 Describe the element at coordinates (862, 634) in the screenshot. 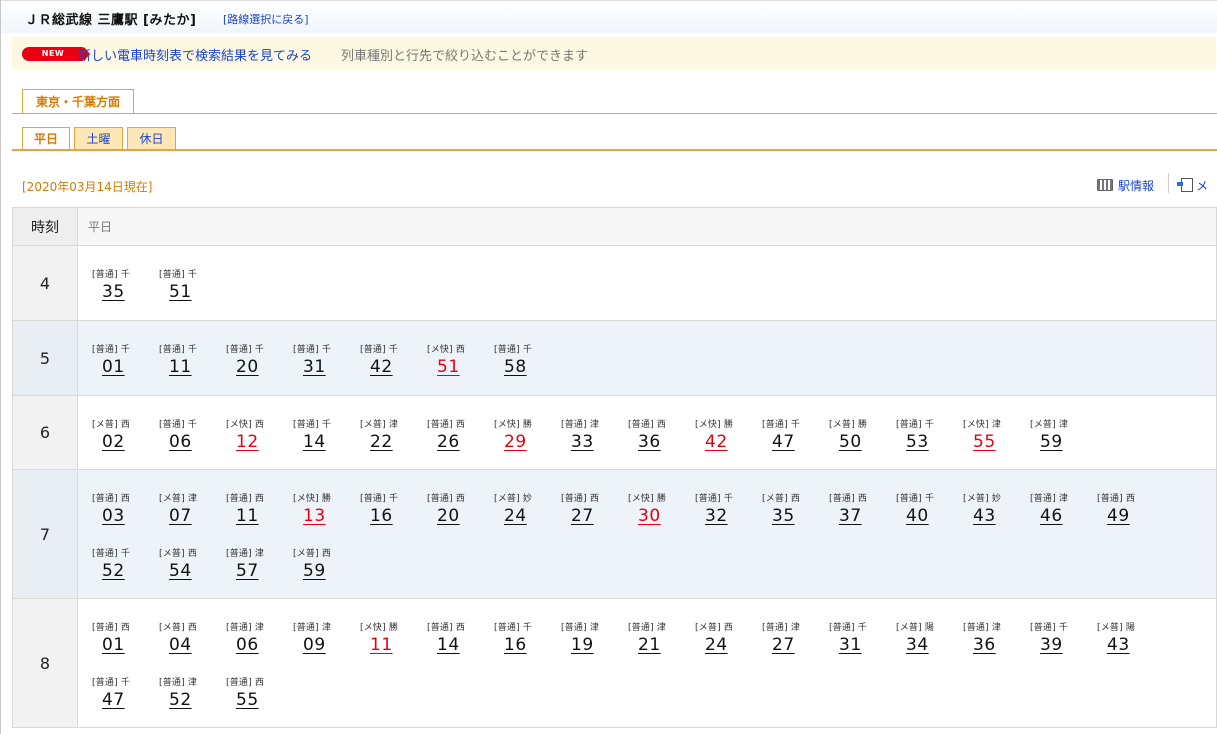

I see `departure-item: [普通] 千 31` at that location.